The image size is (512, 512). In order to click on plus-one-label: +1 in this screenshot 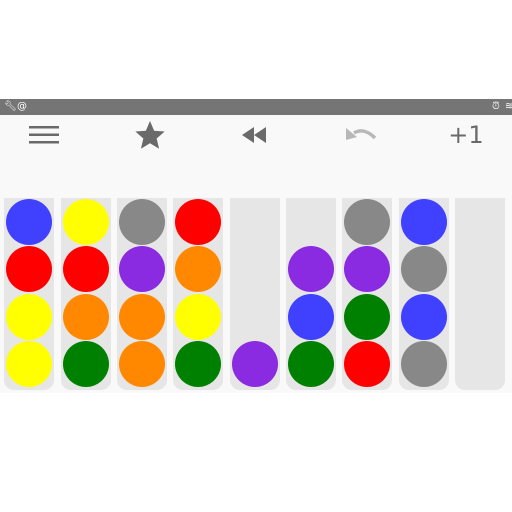, I will do `click(466, 135)`.